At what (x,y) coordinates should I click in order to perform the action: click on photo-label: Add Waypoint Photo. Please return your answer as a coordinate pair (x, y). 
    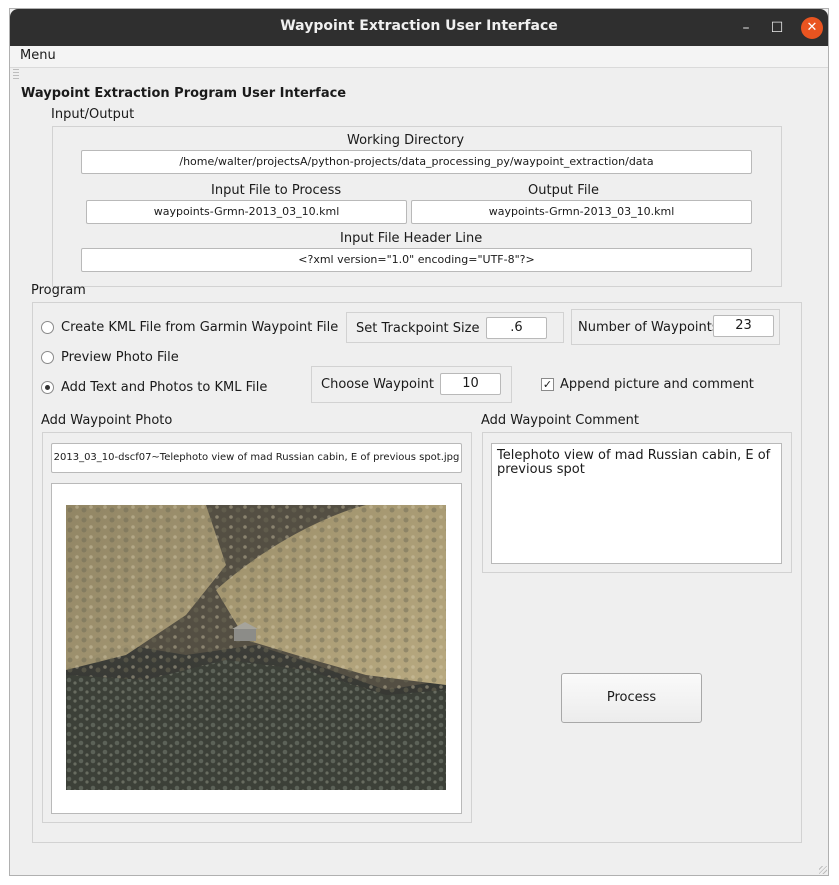
    Looking at the image, I should click on (107, 420).